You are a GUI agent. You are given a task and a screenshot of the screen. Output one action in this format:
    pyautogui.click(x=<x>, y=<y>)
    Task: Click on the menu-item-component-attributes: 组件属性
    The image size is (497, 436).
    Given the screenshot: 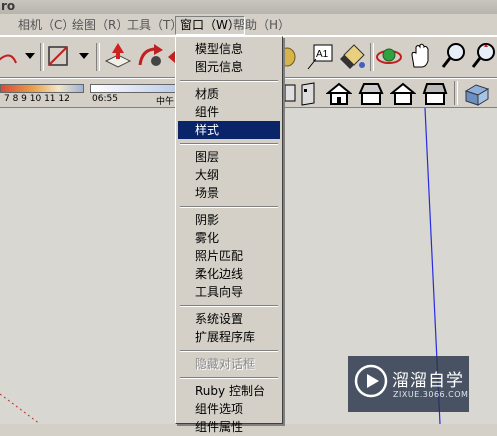 What is the action you would take?
    pyautogui.click(x=229, y=427)
    